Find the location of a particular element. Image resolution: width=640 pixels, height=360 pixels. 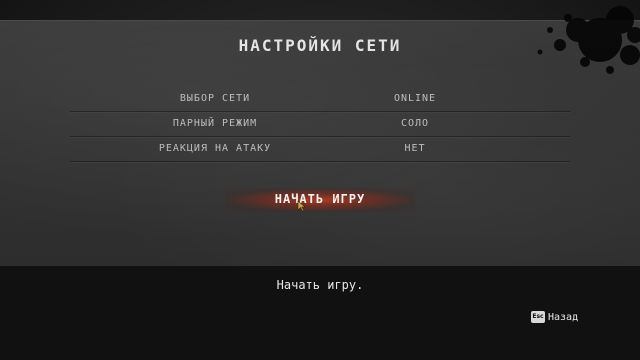

back-button: Esc Назад is located at coordinates (554, 317).